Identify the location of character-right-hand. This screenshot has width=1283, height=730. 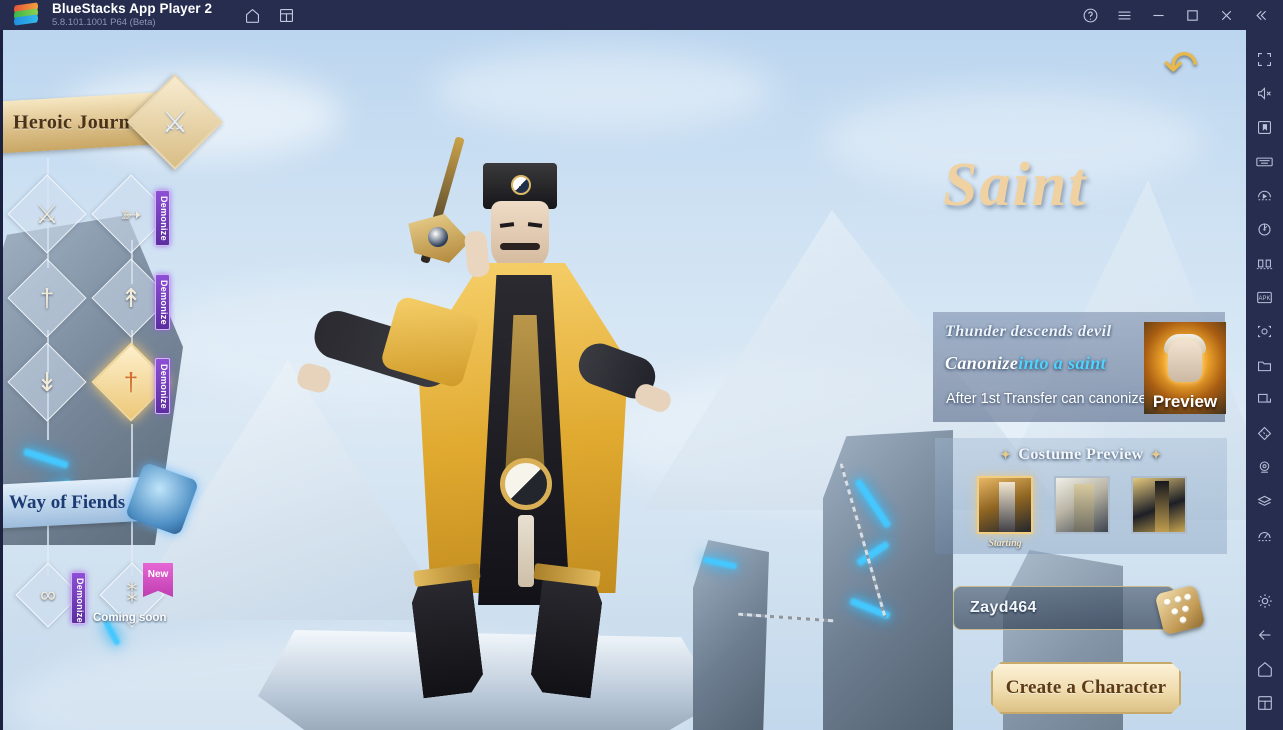
(653, 398).